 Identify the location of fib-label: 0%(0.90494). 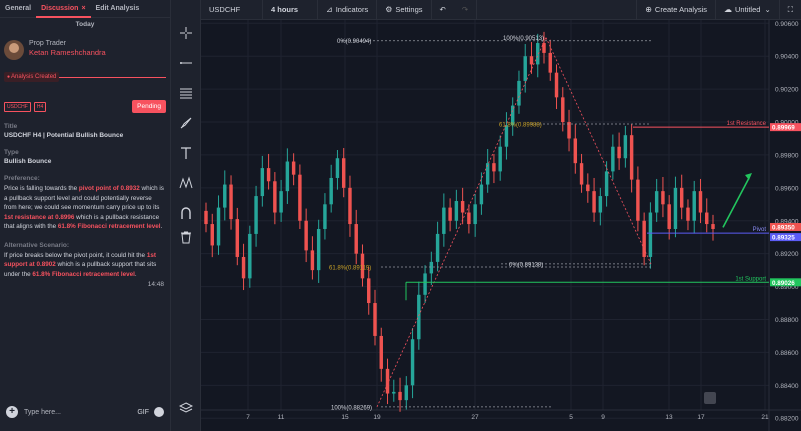
(354, 42).